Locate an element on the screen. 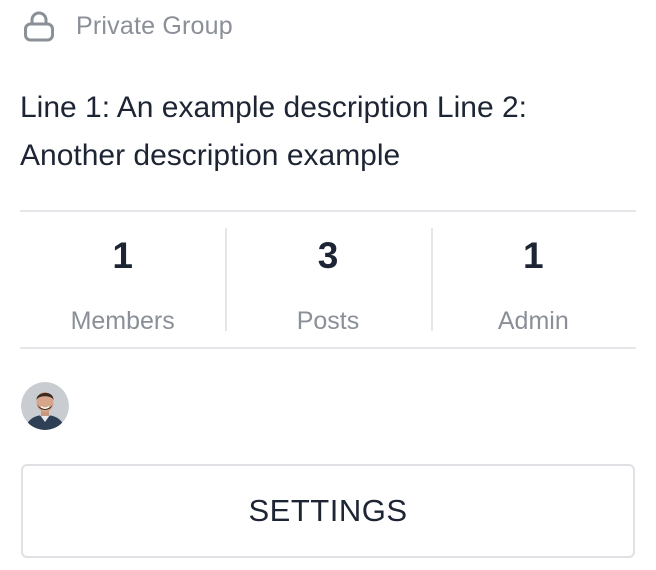  stat-value: 3 is located at coordinates (328, 255).